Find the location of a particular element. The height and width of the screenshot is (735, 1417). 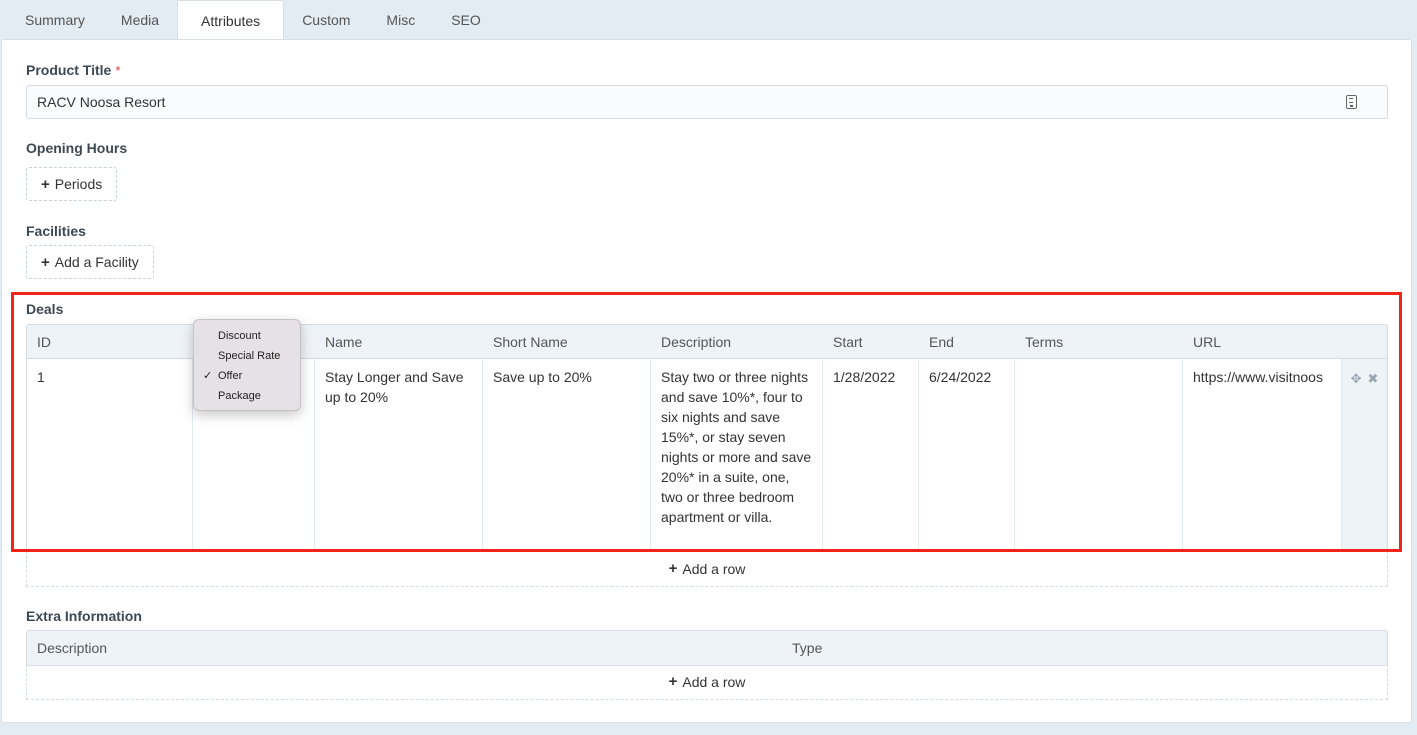

deals-col-start: Start is located at coordinates (848, 341).